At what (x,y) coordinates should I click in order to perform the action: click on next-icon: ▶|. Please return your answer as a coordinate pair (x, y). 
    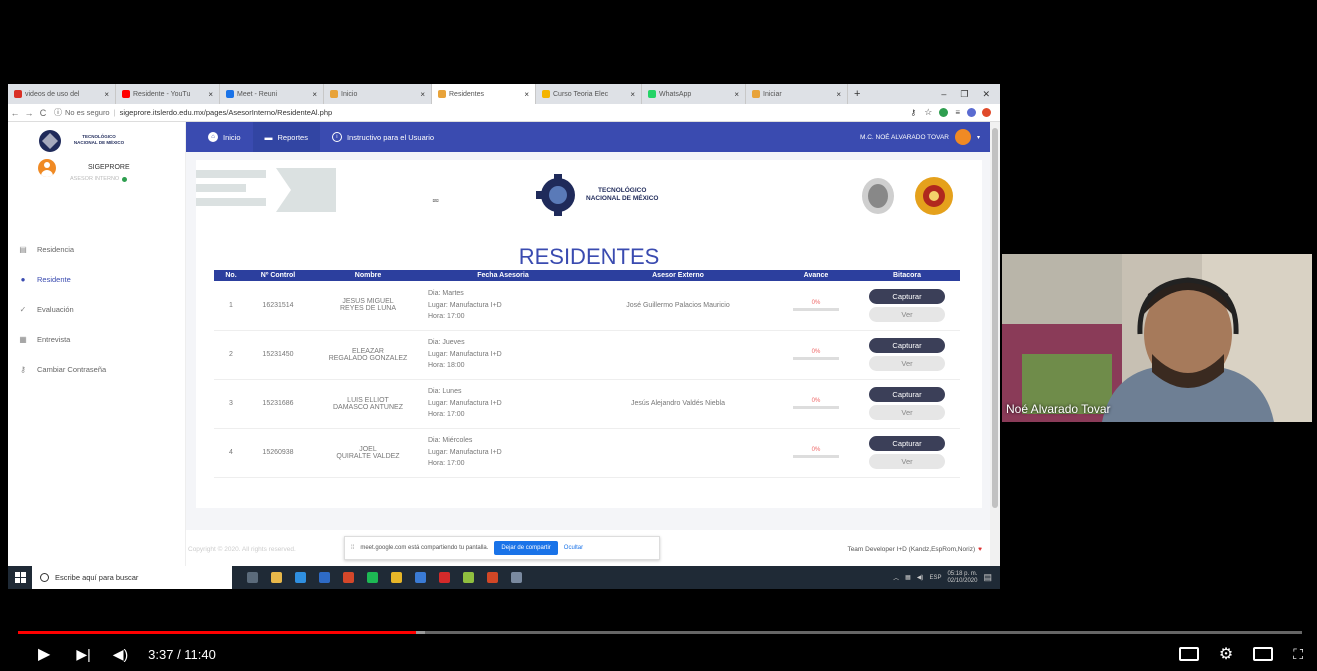
    Looking at the image, I should click on (83, 654).